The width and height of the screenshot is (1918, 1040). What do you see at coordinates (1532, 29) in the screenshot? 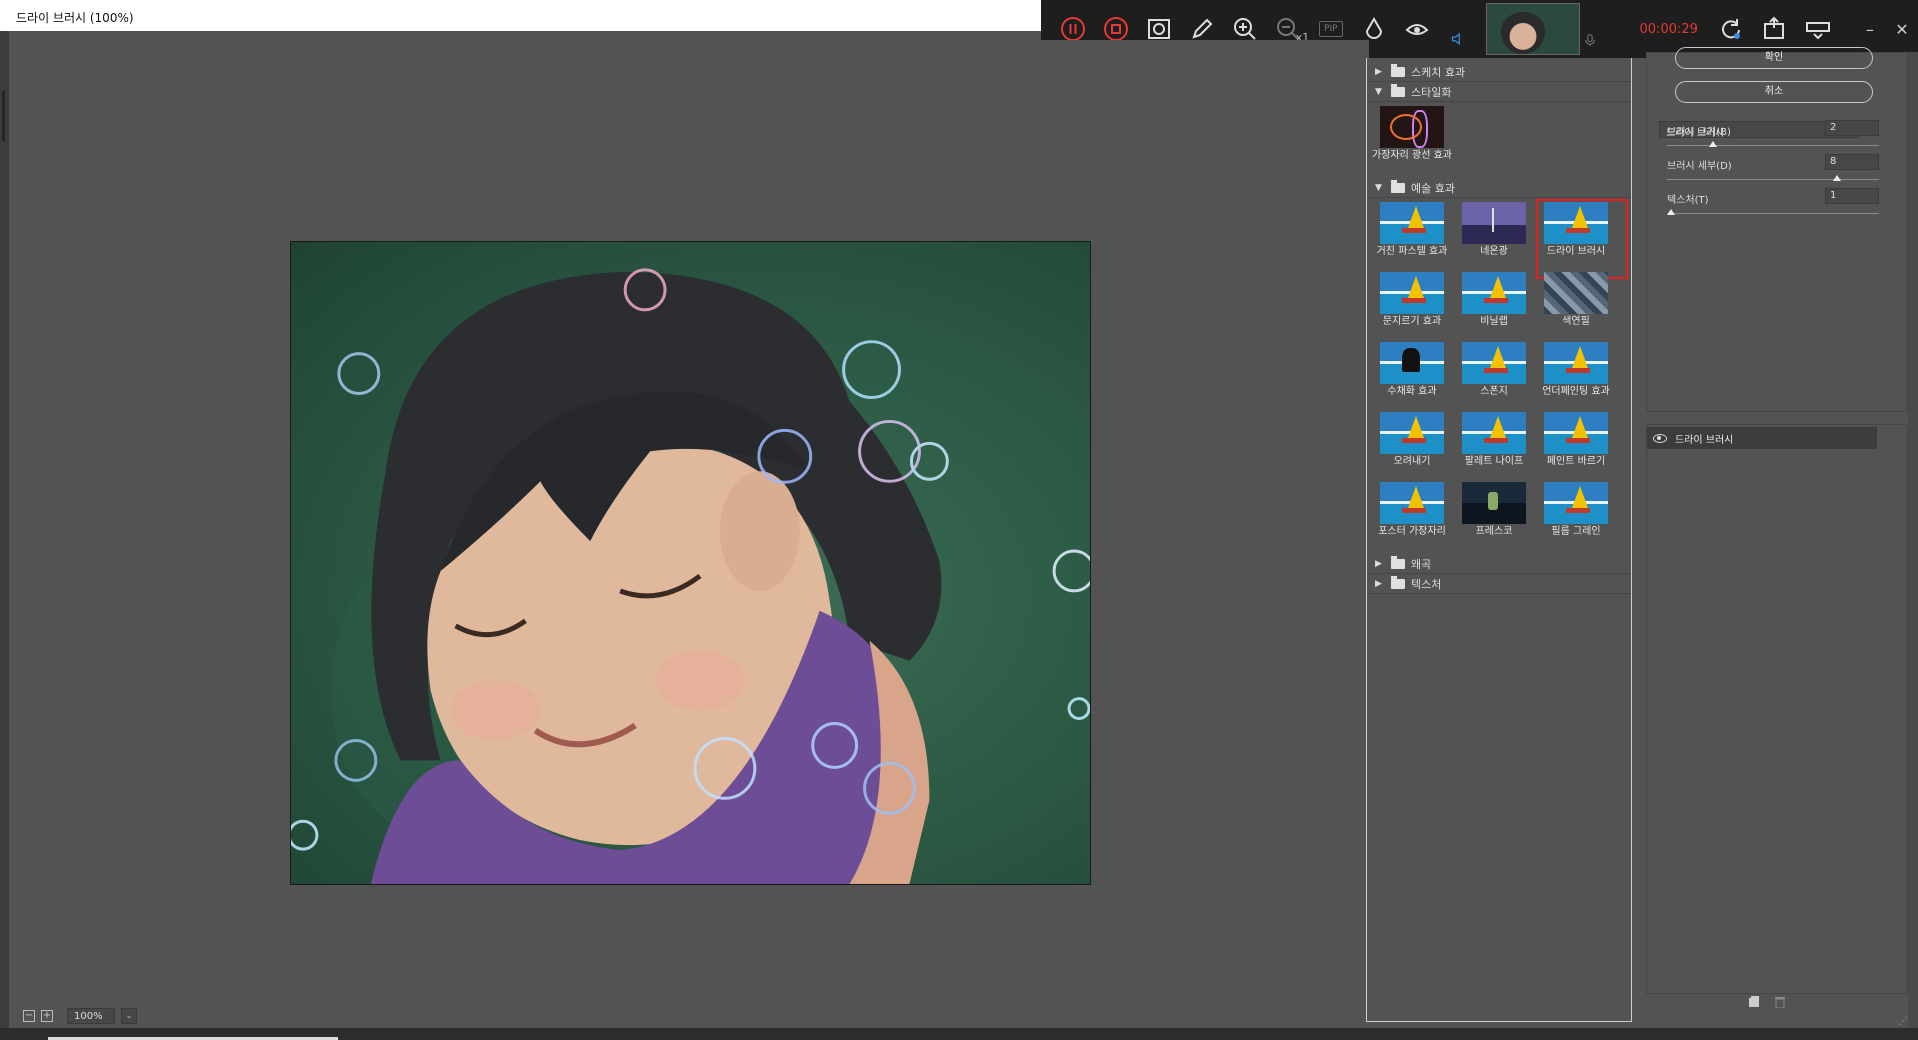
I see `webcam-thumbnail` at bounding box center [1532, 29].